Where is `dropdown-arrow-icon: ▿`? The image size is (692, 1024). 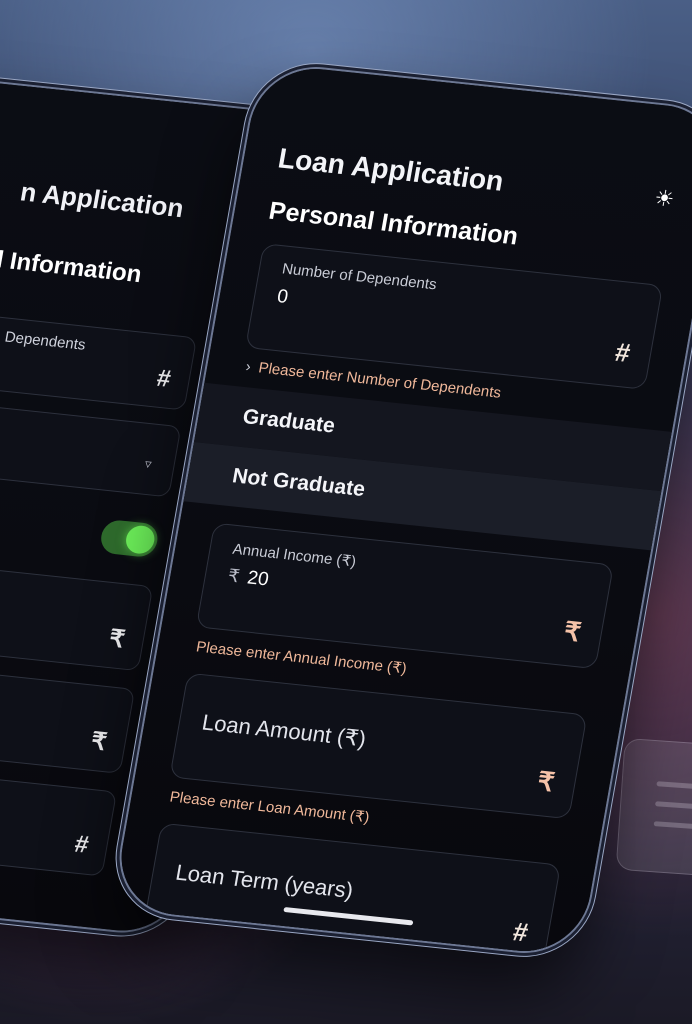 dropdown-arrow-icon: ▿ is located at coordinates (148, 463).